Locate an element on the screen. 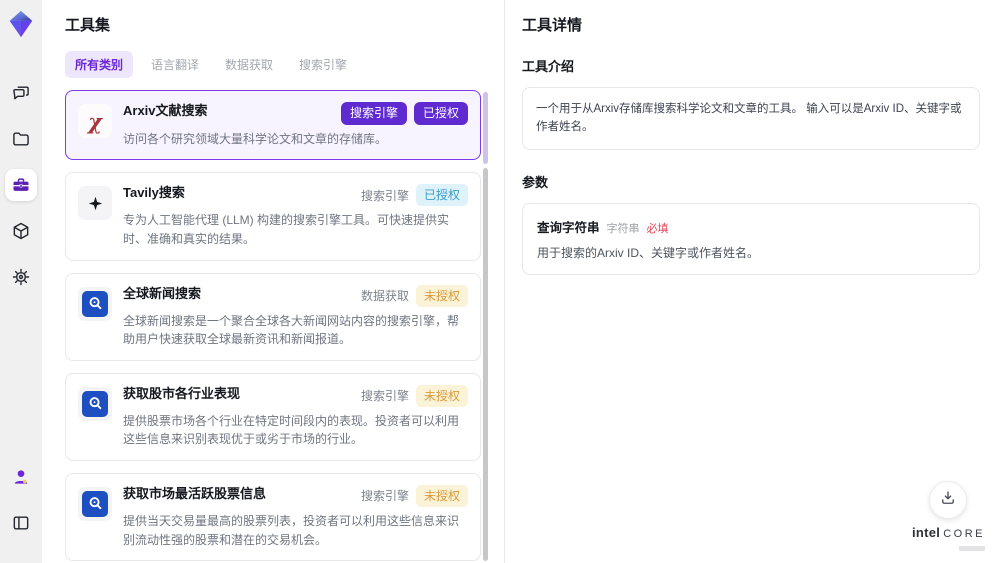 This screenshot has height=563, width=1000. sidebar-item-settings is located at coordinates (21, 277).